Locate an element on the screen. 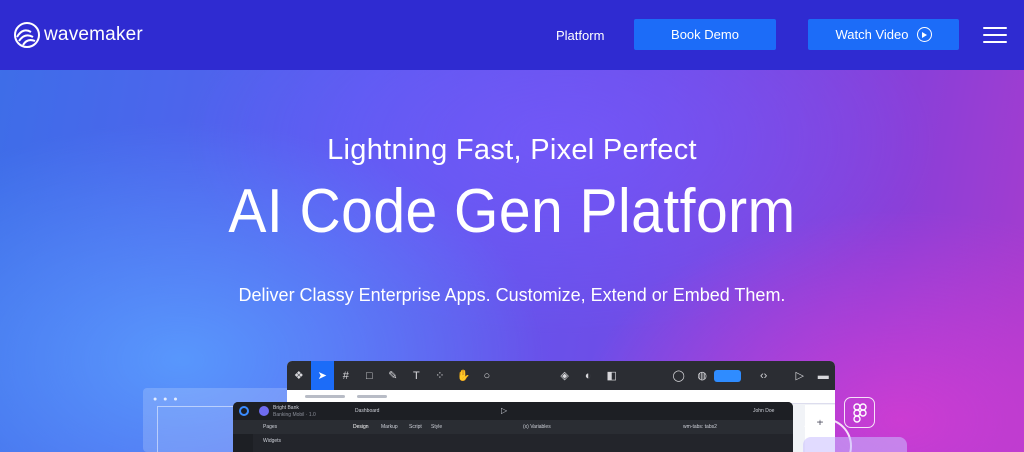  tab-markup: Markup is located at coordinates (389, 427).